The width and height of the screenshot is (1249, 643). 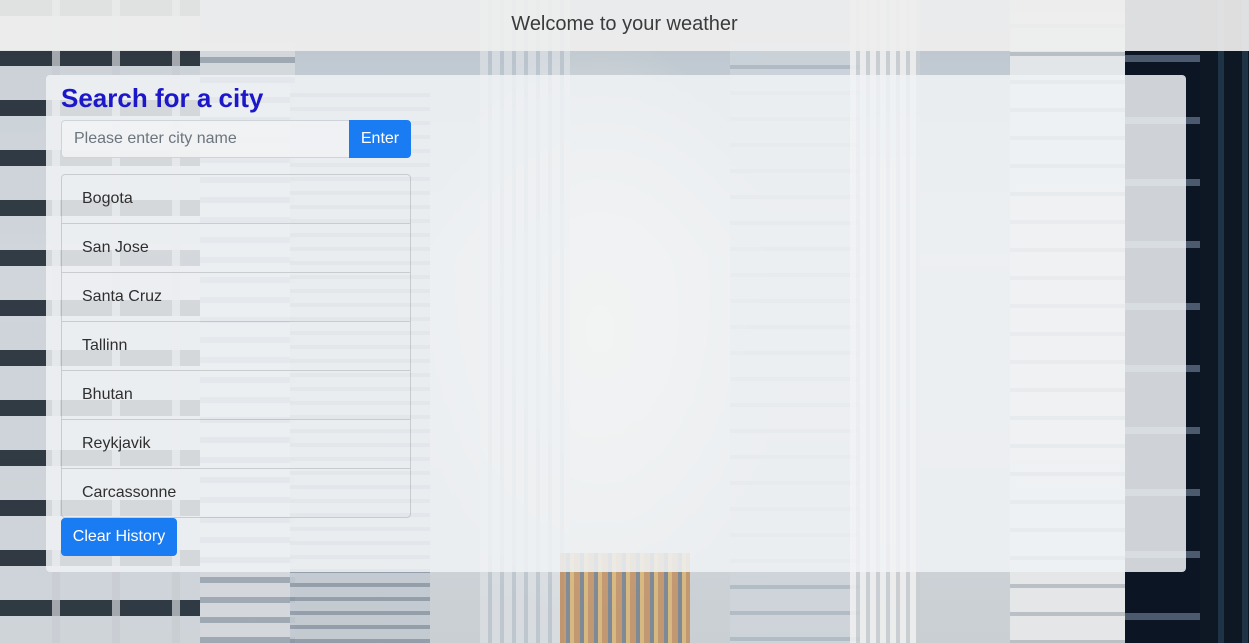 What do you see at coordinates (205, 139) in the screenshot?
I see `city-search-input` at bounding box center [205, 139].